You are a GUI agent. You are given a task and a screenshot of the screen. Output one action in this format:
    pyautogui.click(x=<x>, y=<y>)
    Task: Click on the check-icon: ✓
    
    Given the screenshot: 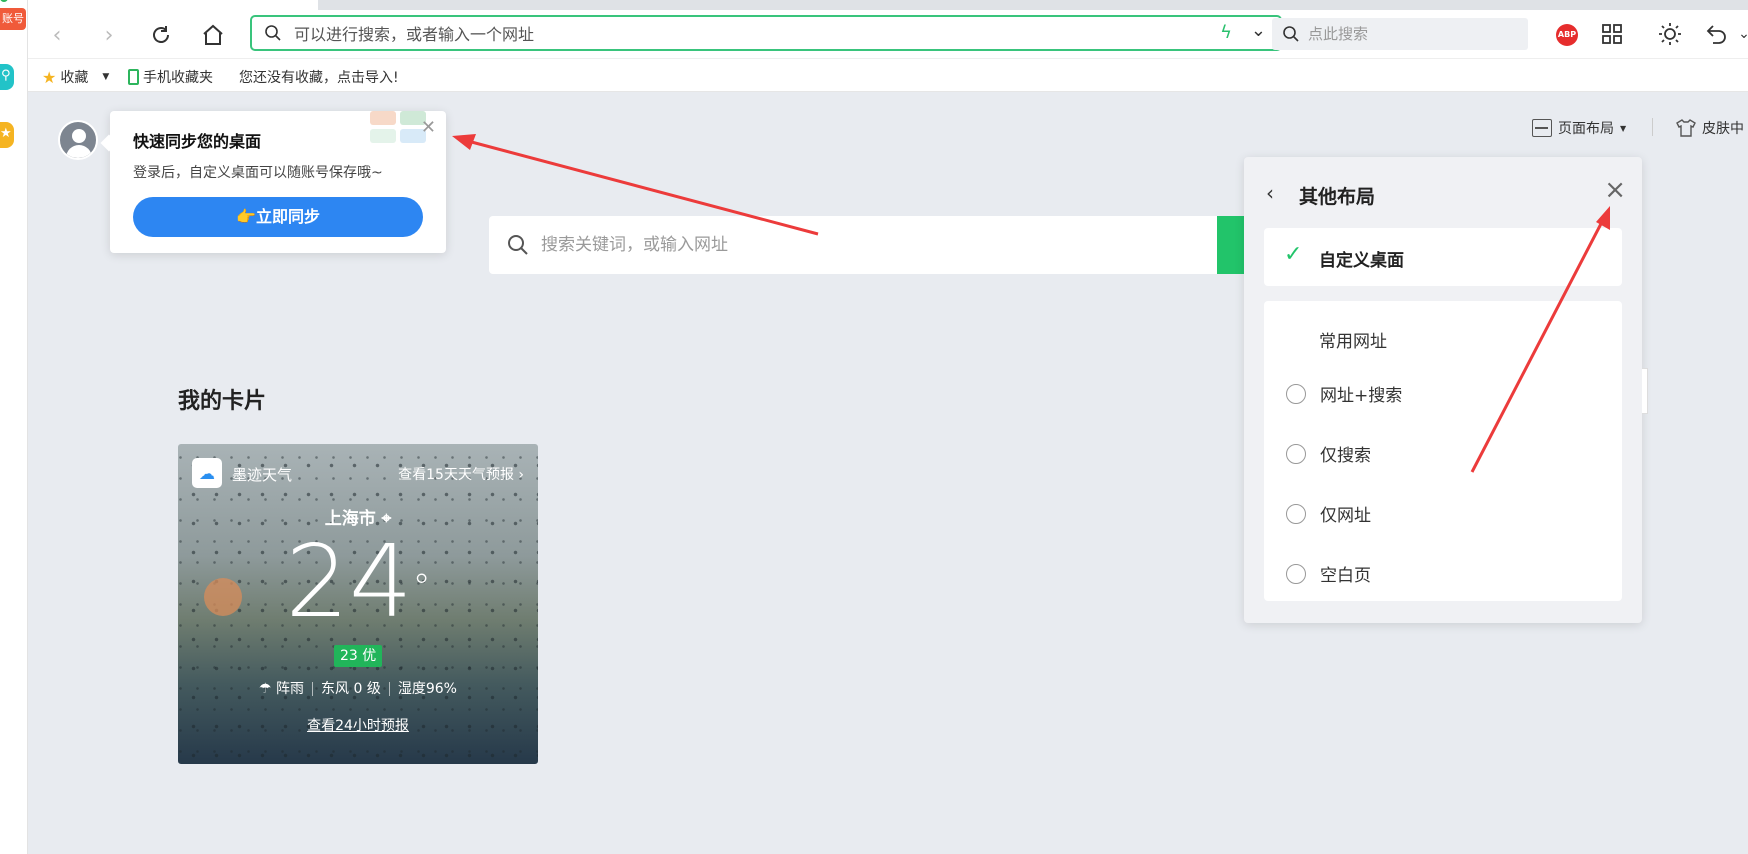 What is the action you would take?
    pyautogui.click(x=1293, y=254)
    